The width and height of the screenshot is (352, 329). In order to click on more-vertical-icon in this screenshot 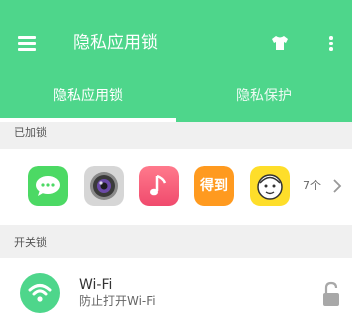, I will do `click(331, 43)`.